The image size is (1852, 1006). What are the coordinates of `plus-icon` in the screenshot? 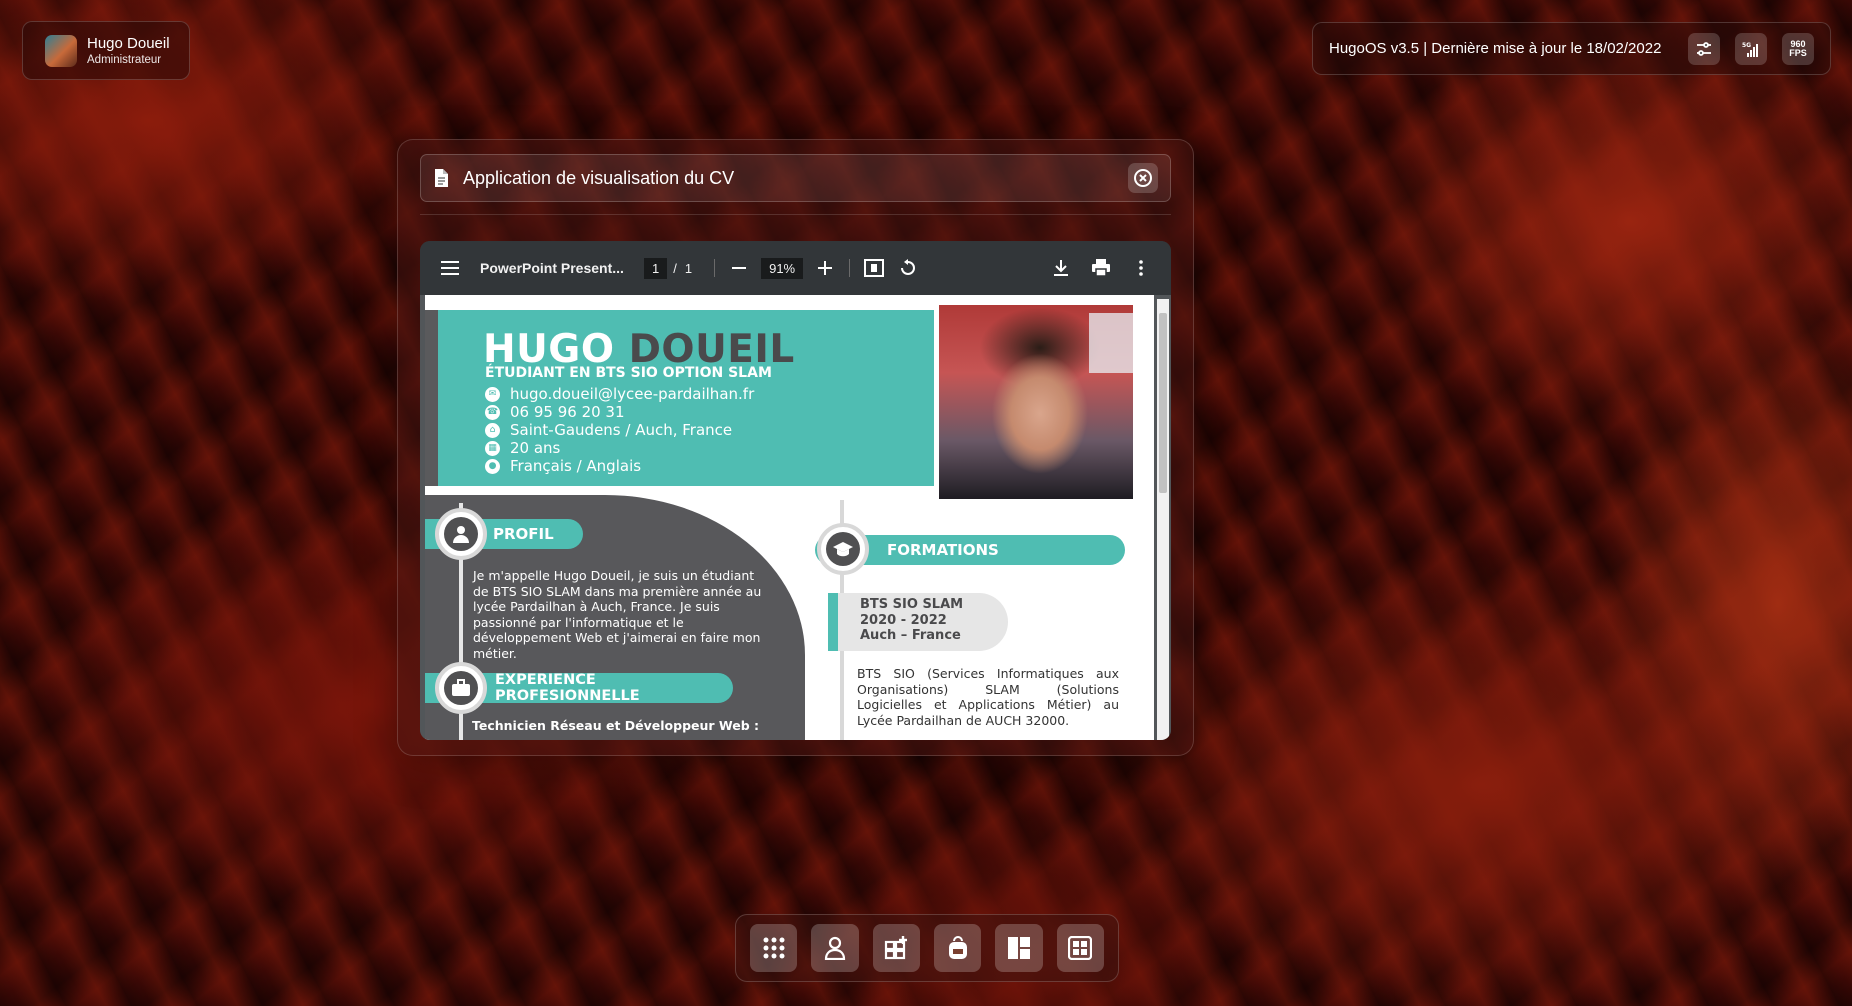 It's located at (825, 268).